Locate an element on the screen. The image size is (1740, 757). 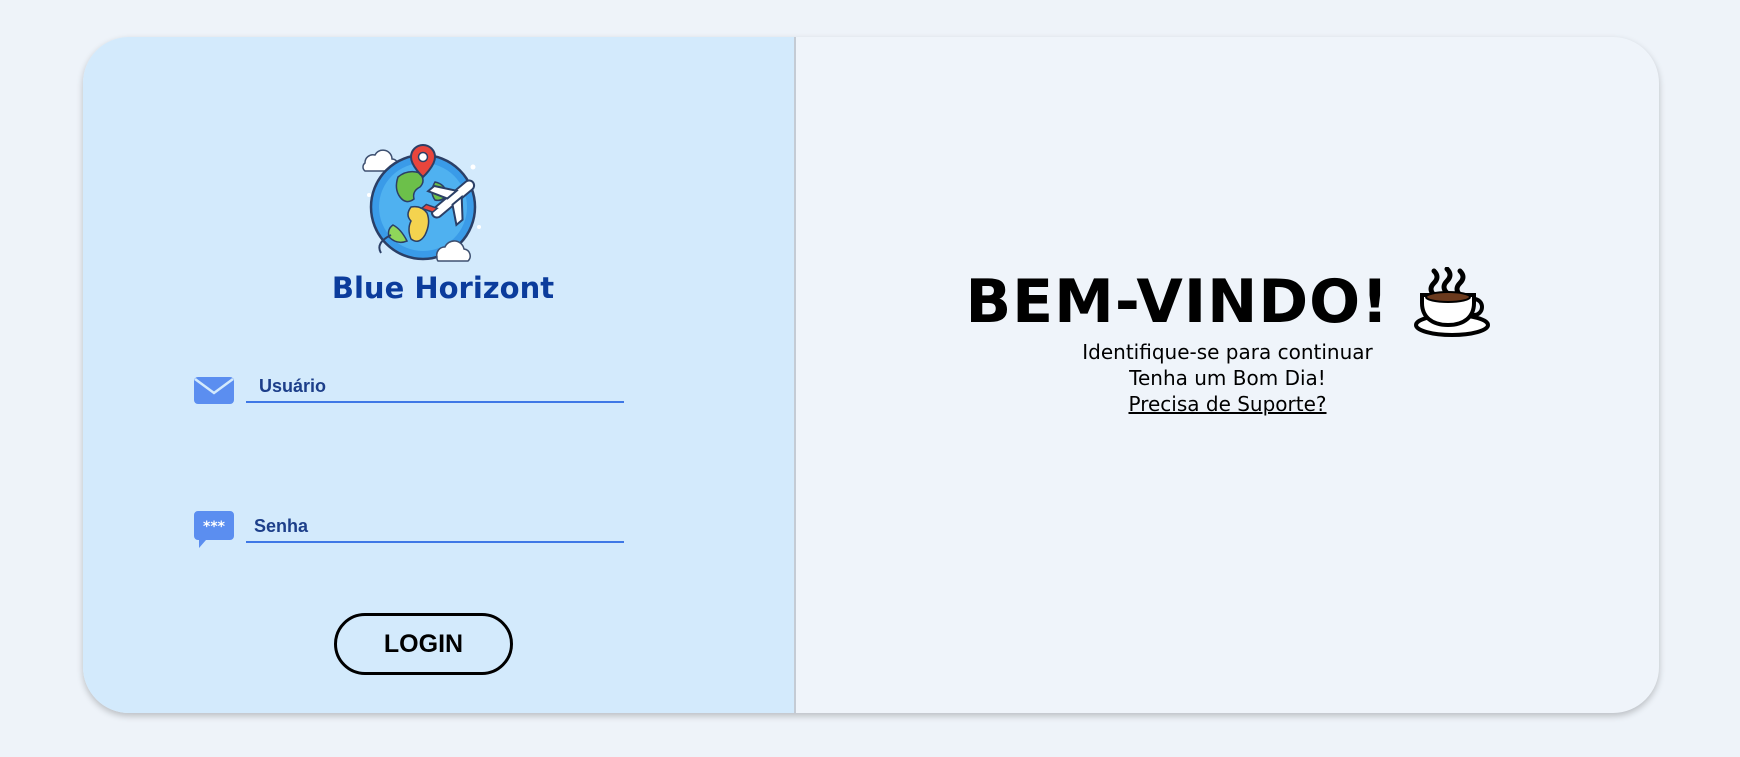
coffee-cup-icon is located at coordinates (1451, 302).